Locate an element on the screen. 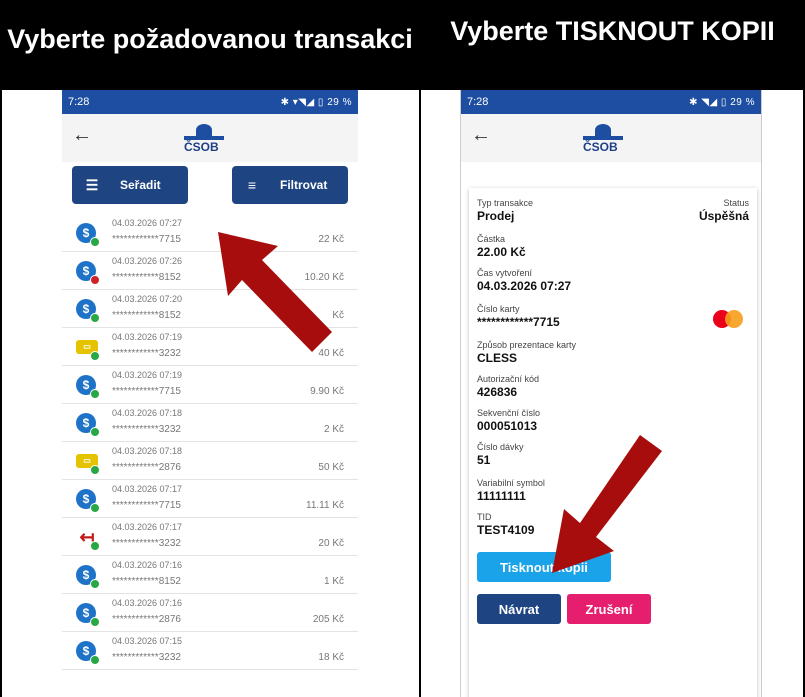  transaction-amount: 18 Kč is located at coordinates (331, 657).